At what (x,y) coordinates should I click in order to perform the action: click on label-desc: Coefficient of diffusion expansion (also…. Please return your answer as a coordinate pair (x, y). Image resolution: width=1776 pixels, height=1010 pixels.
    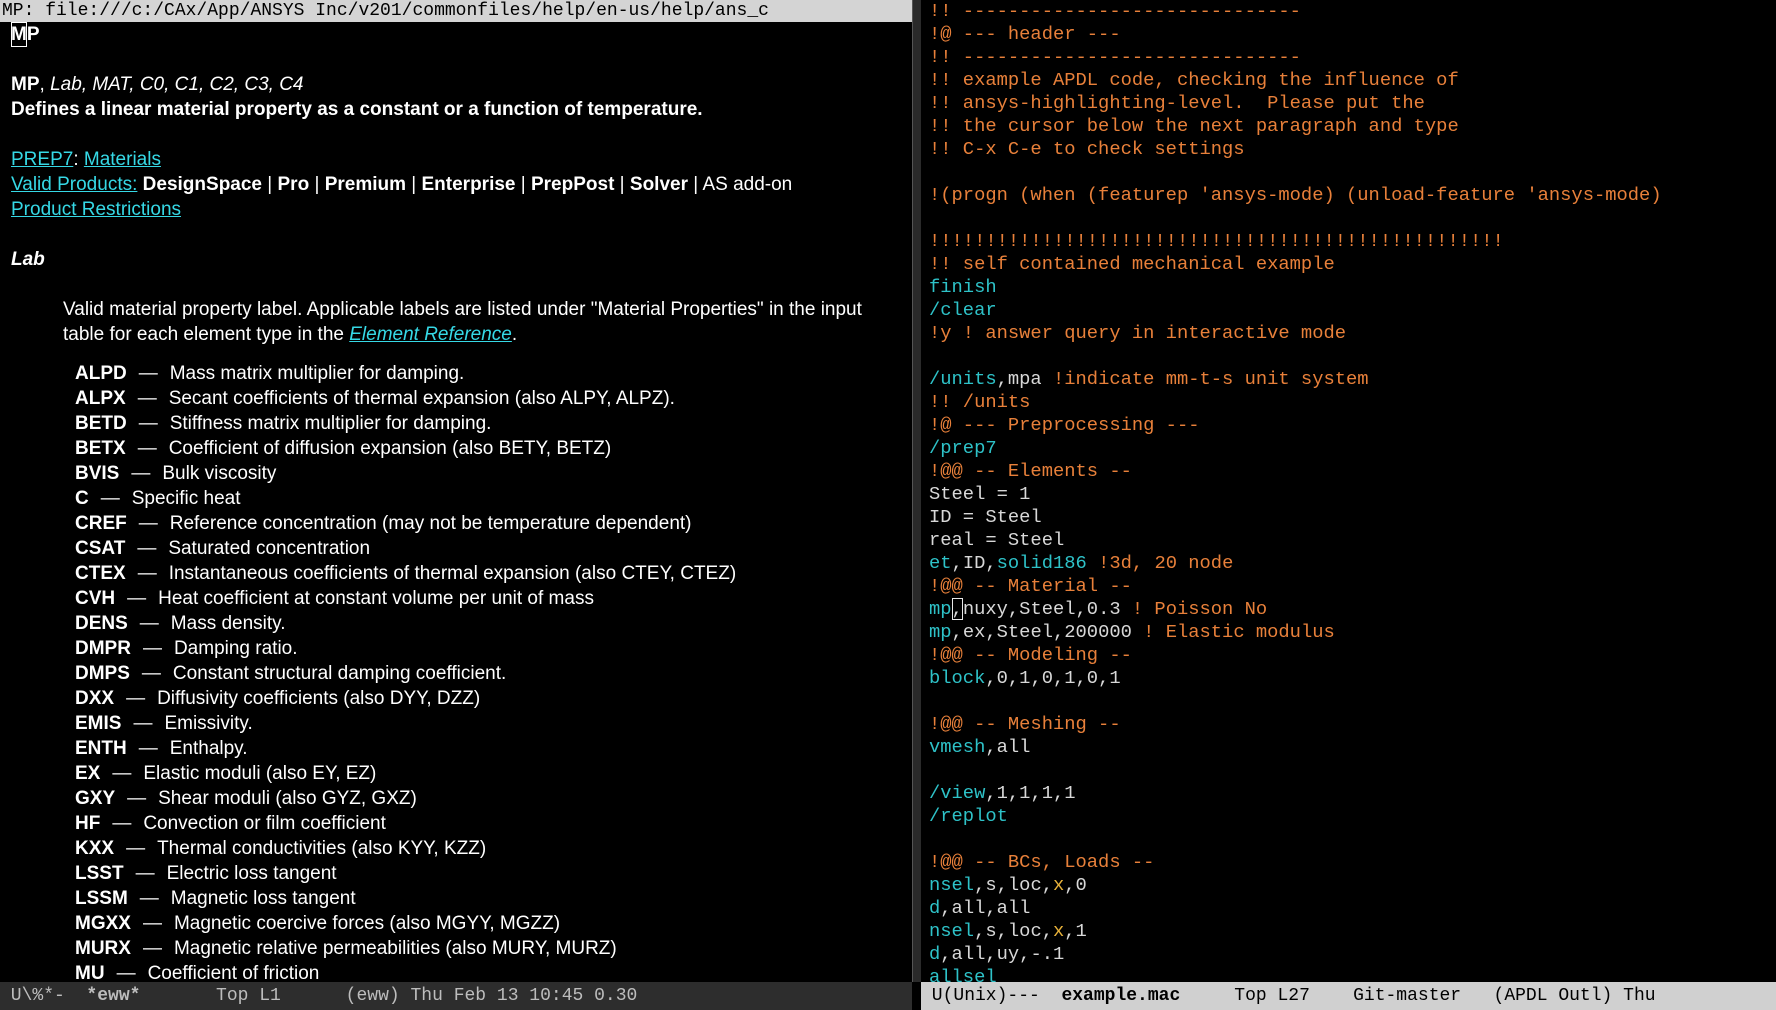
    Looking at the image, I should click on (390, 448).